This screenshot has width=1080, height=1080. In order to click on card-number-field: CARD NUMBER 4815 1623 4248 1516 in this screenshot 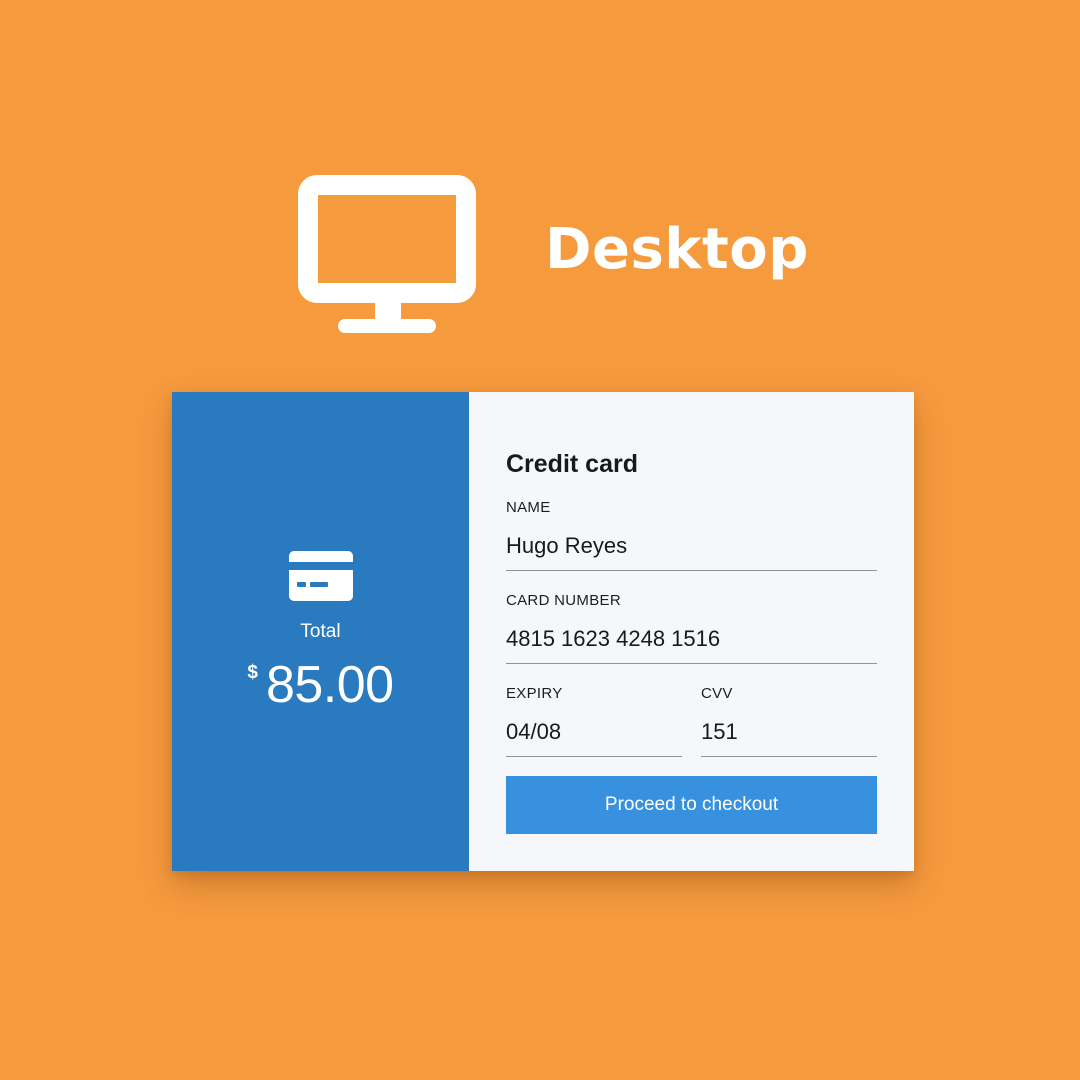, I will do `click(691, 628)`.